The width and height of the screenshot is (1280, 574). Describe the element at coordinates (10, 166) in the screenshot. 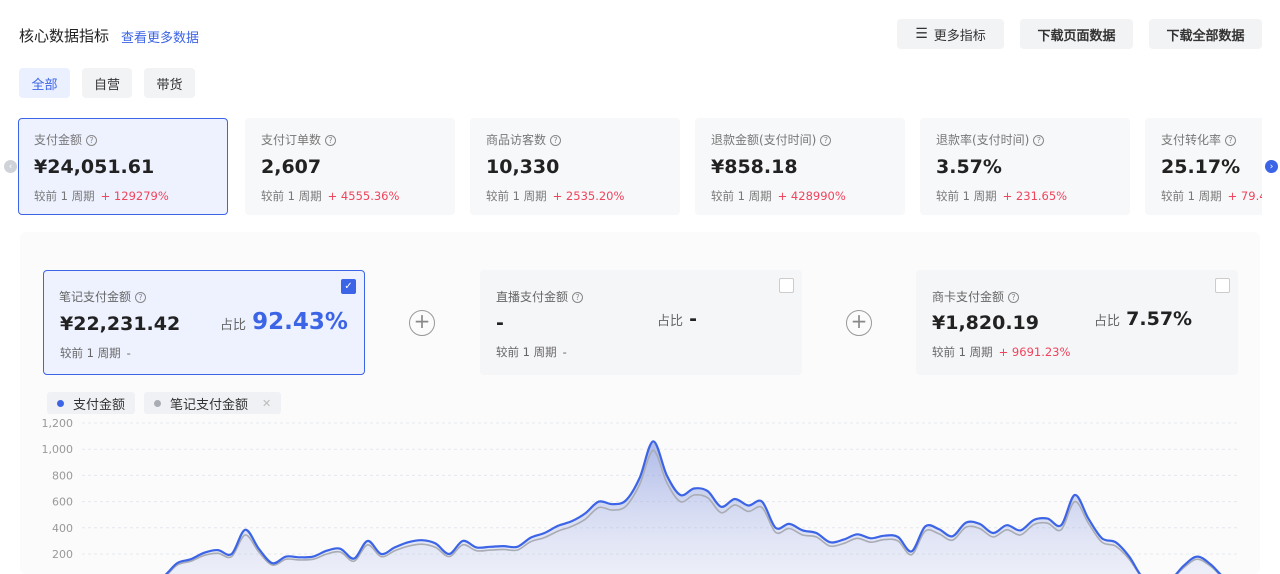

I see `carousel-prev-icon: ‹` at that location.